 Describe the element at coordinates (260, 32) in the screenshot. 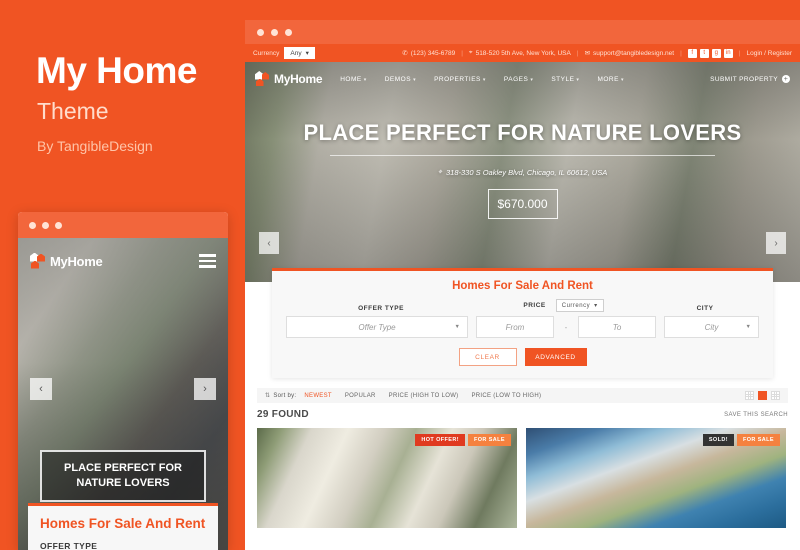

I see `browser-dot-close` at that location.